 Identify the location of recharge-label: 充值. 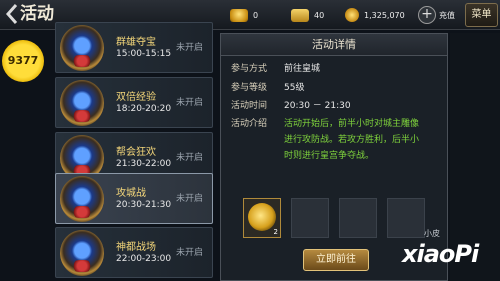
(447, 15).